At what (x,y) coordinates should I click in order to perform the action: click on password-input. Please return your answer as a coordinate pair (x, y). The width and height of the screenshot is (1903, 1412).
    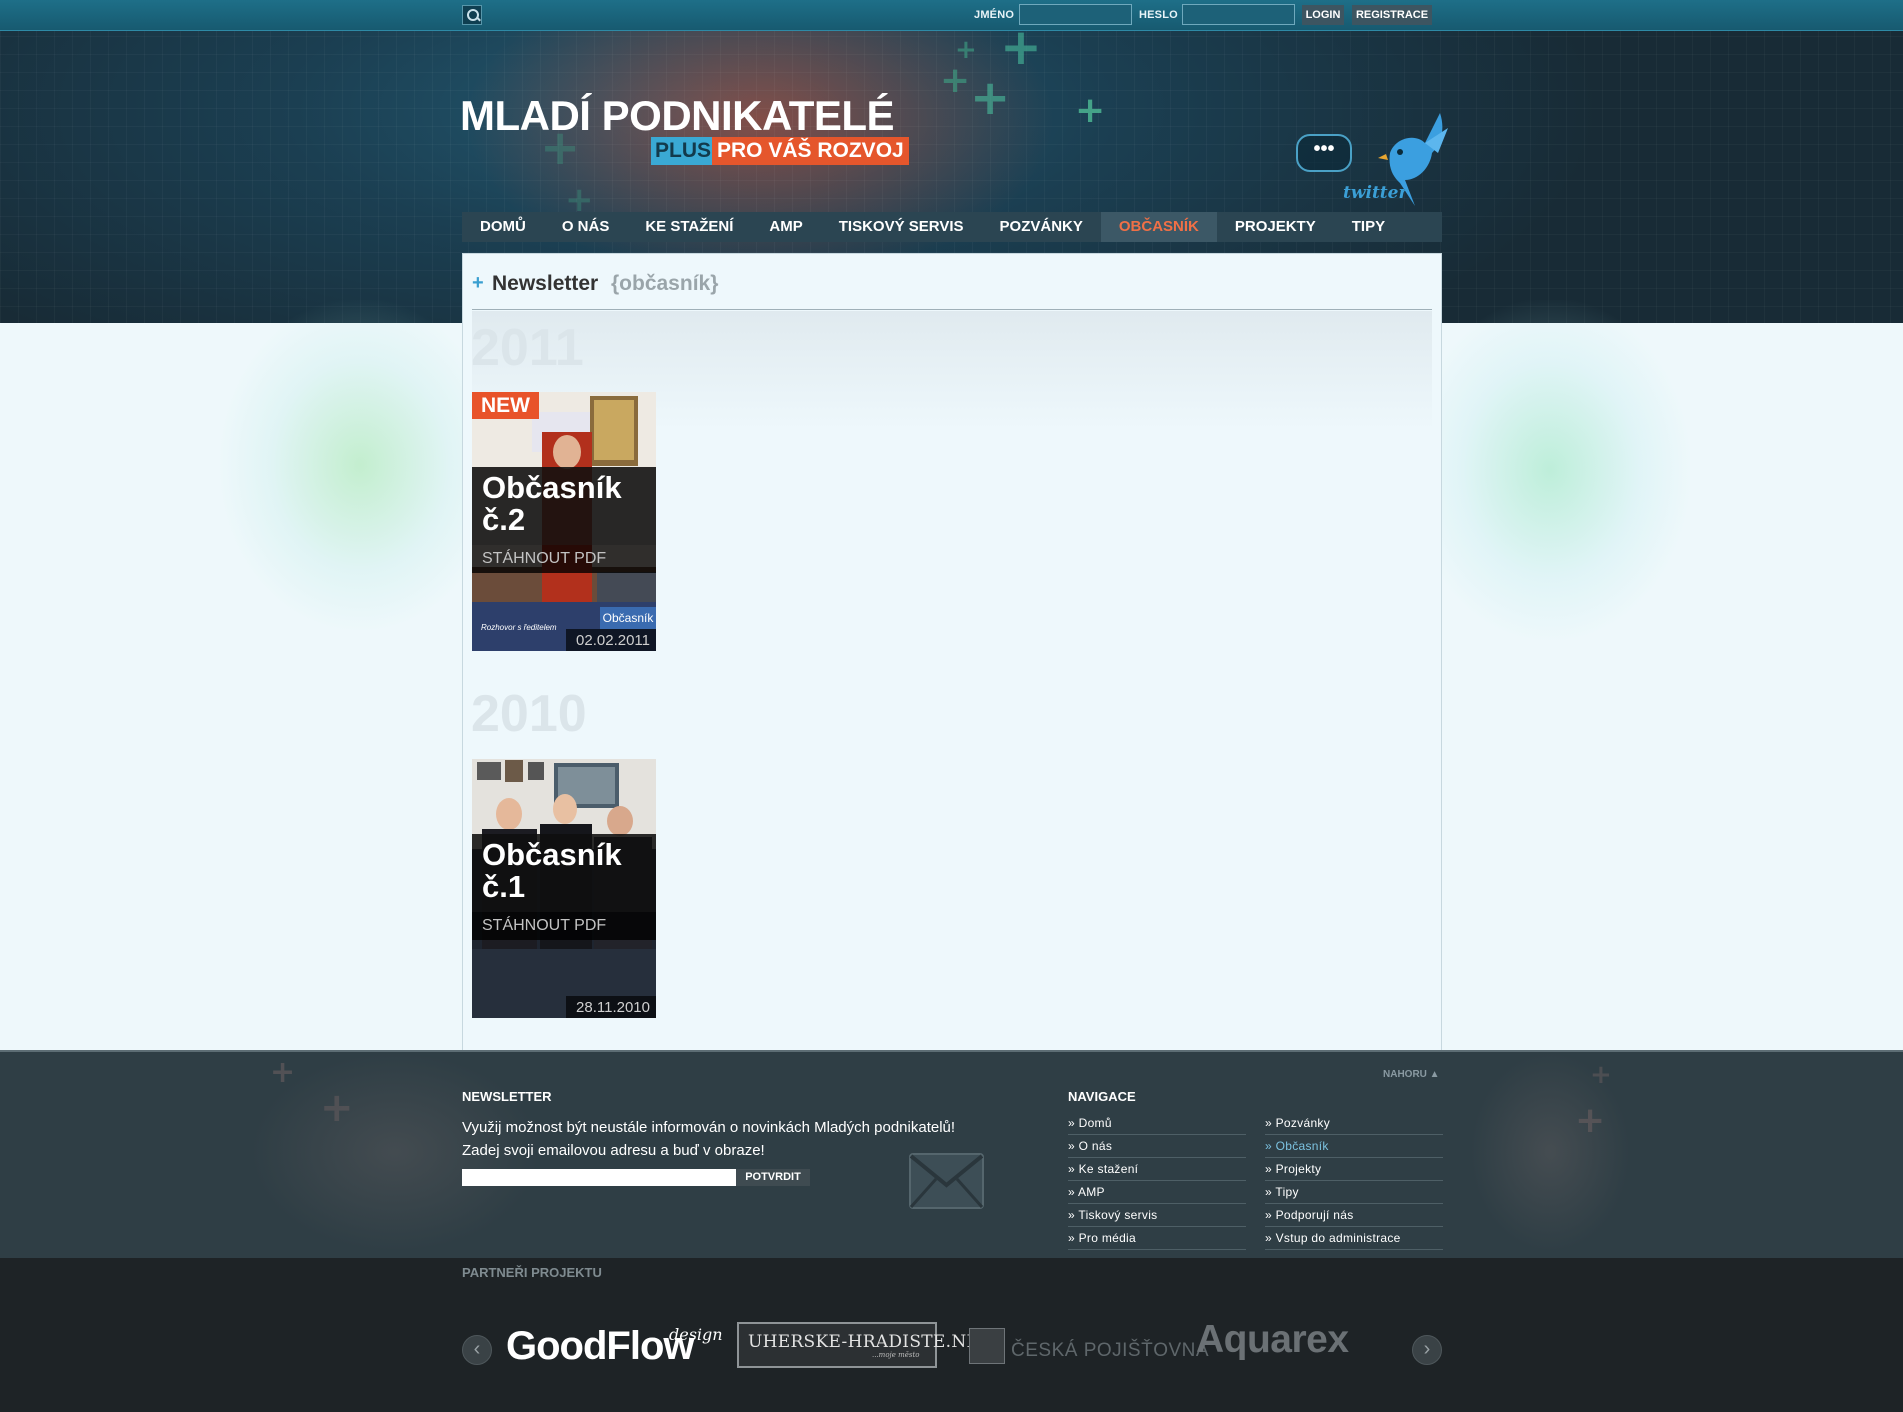
    Looking at the image, I should click on (1238, 14).